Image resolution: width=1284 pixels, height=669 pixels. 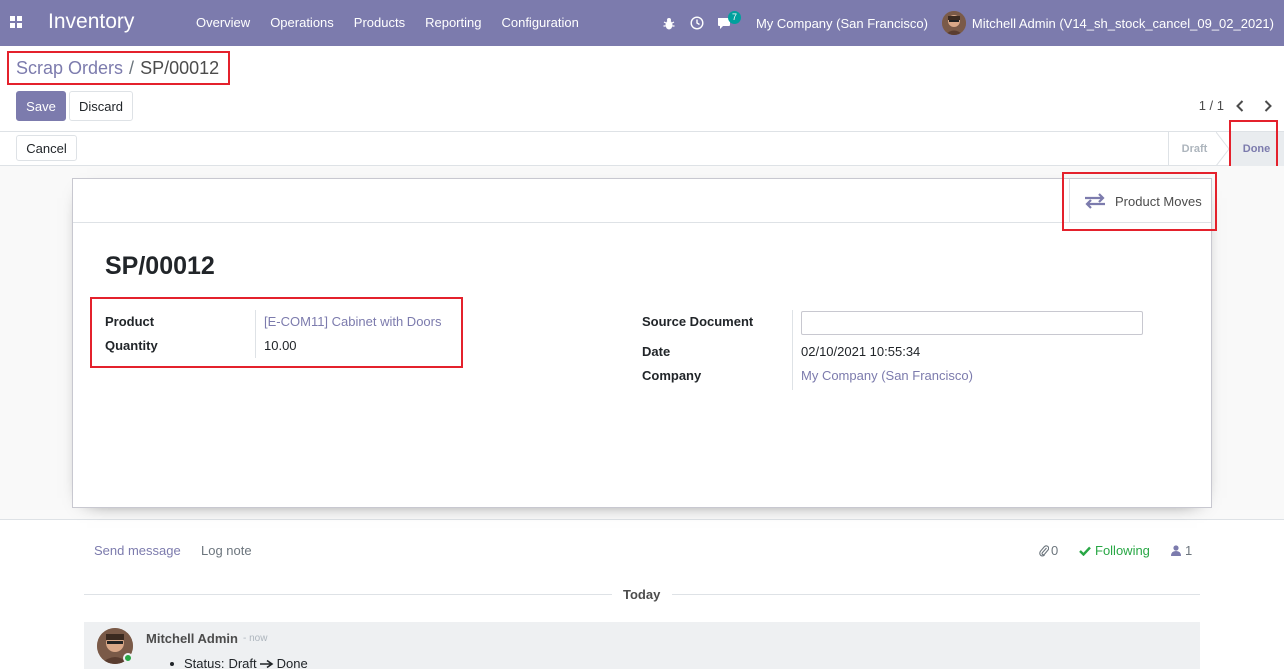 I want to click on product-quantity-highlight-box, so click(x=276, y=332).